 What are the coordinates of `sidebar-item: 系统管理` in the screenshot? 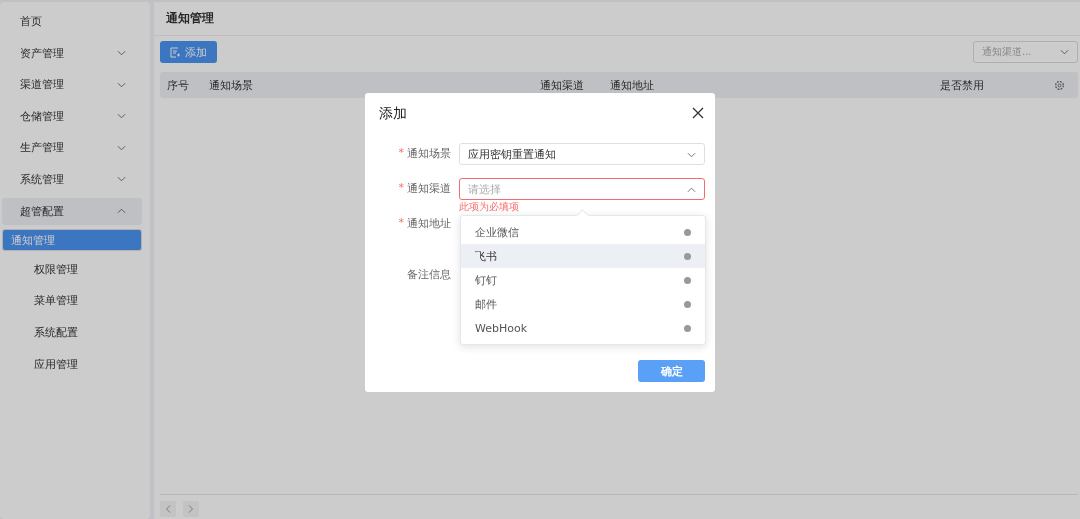 It's located at (72, 179).